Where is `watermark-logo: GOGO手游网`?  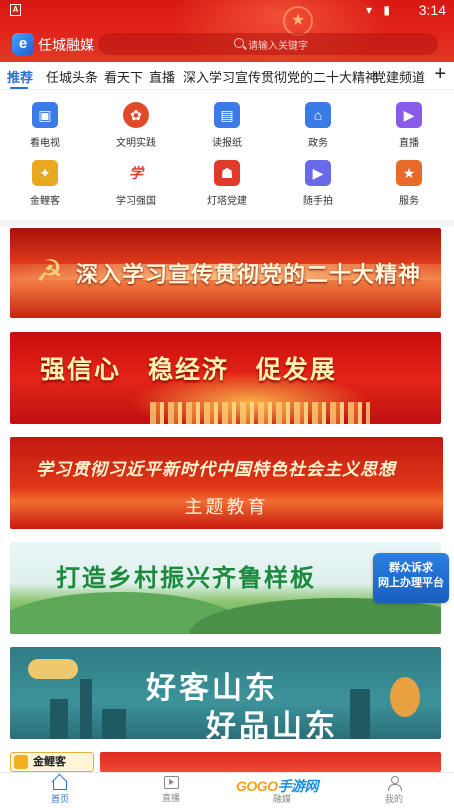 watermark-logo: GOGO手游网 is located at coordinates (281, 790).